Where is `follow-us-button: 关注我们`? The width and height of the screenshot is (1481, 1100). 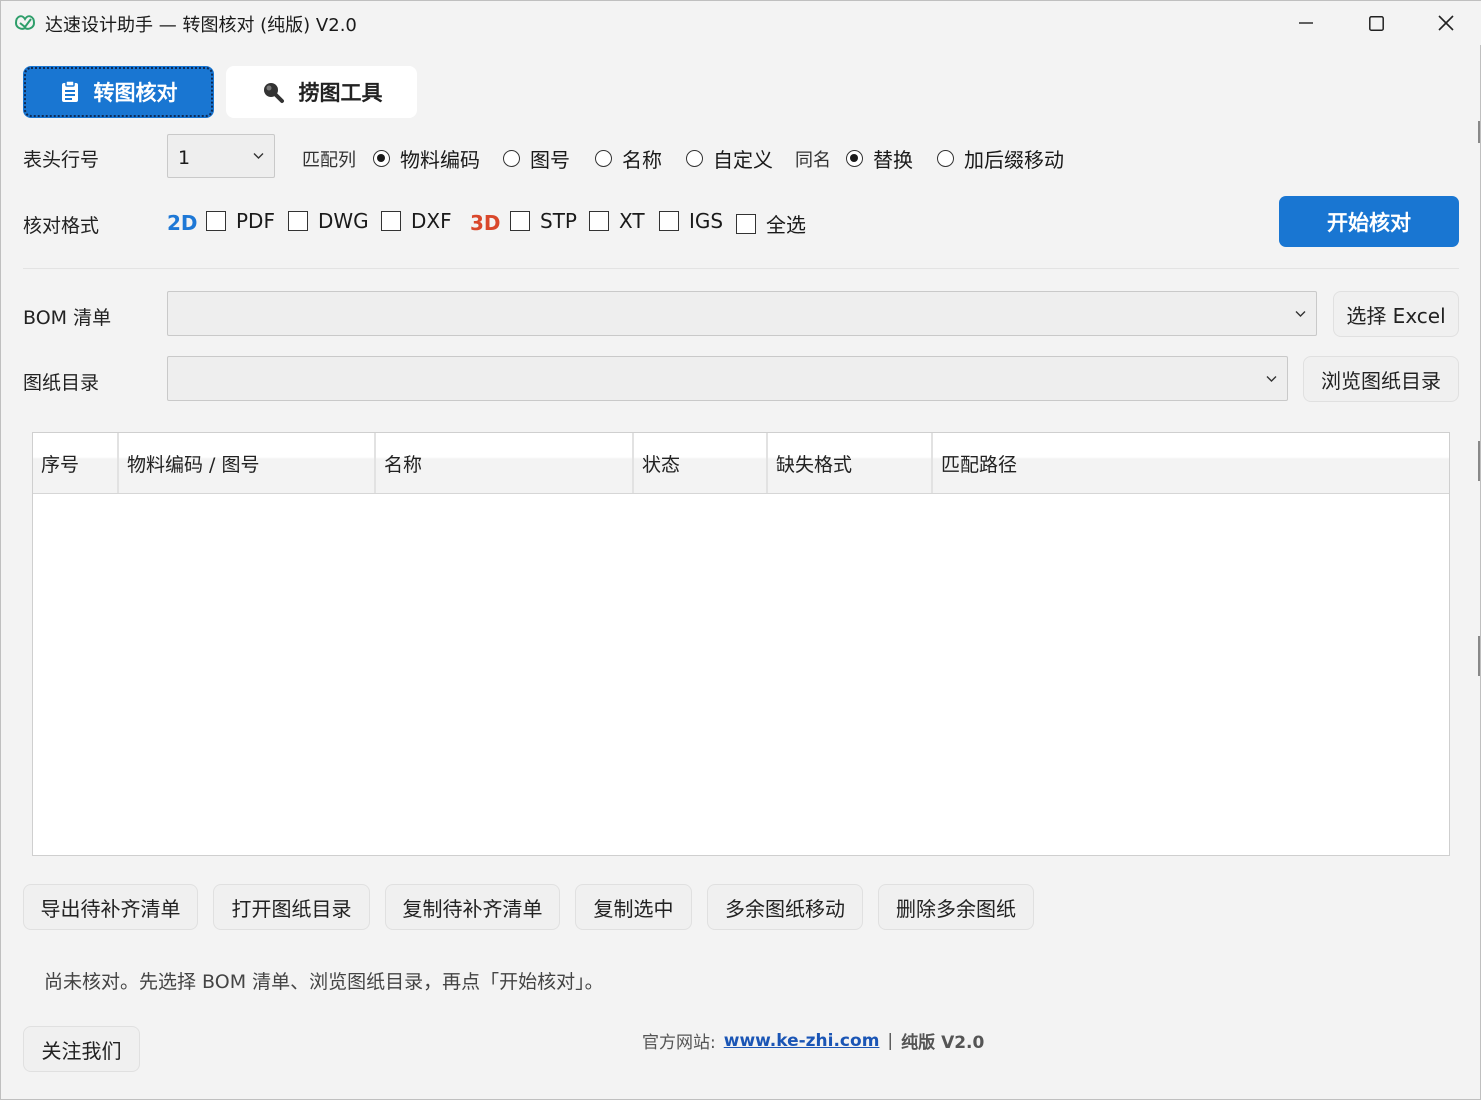
follow-us-button: 关注我们 is located at coordinates (81, 1049).